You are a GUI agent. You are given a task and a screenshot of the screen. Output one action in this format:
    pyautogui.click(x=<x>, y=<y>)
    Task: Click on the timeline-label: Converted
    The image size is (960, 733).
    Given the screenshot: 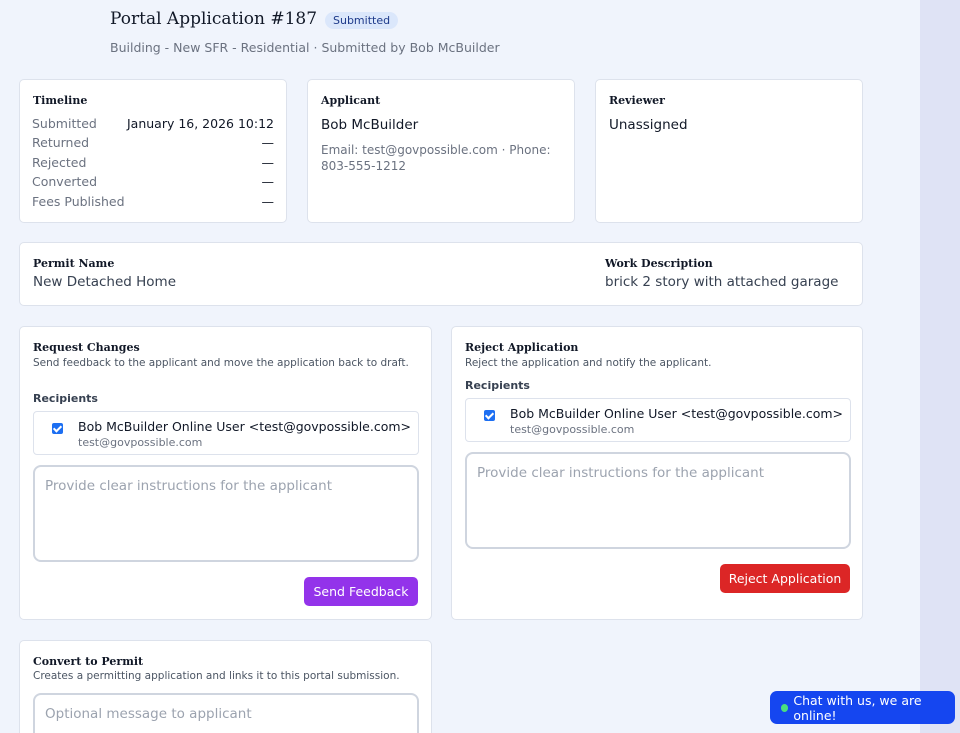 What is the action you would take?
    pyautogui.click(x=65, y=181)
    